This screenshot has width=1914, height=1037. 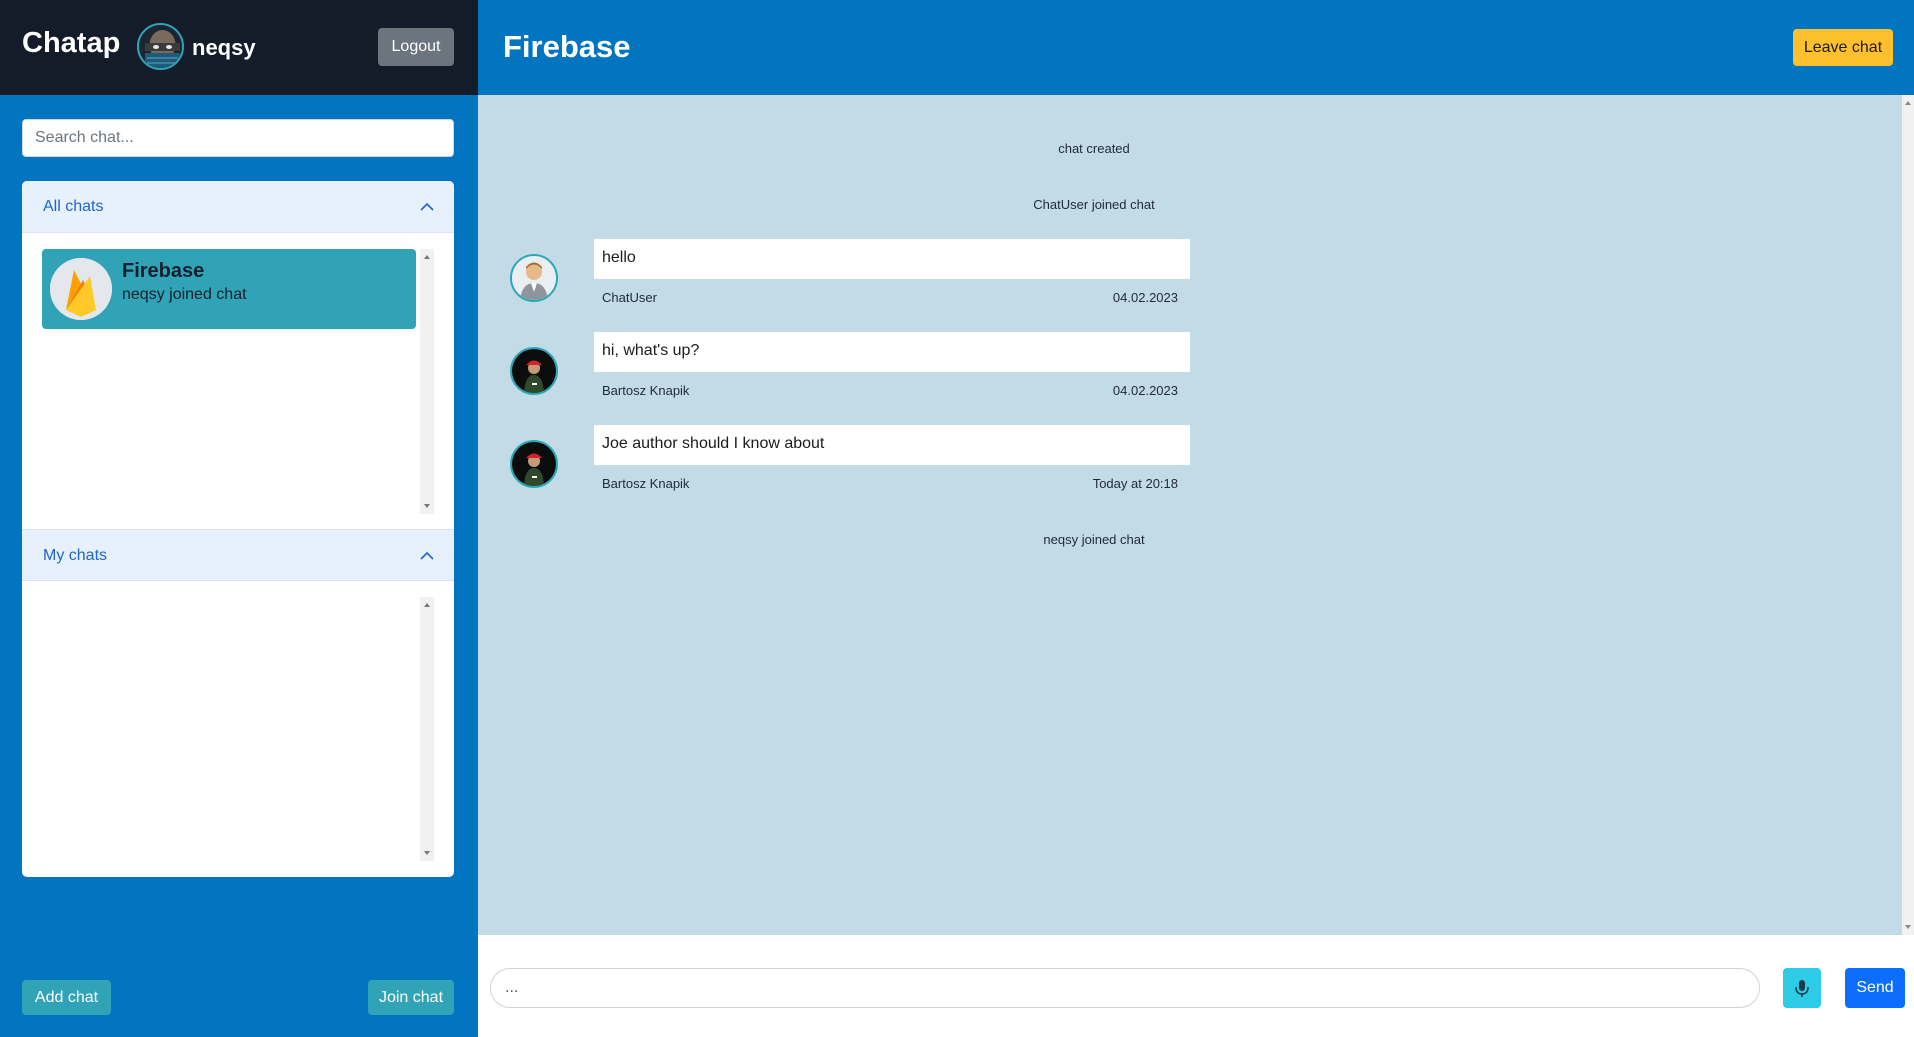 I want to click on add-chat-button: Add chat, so click(x=66, y=997).